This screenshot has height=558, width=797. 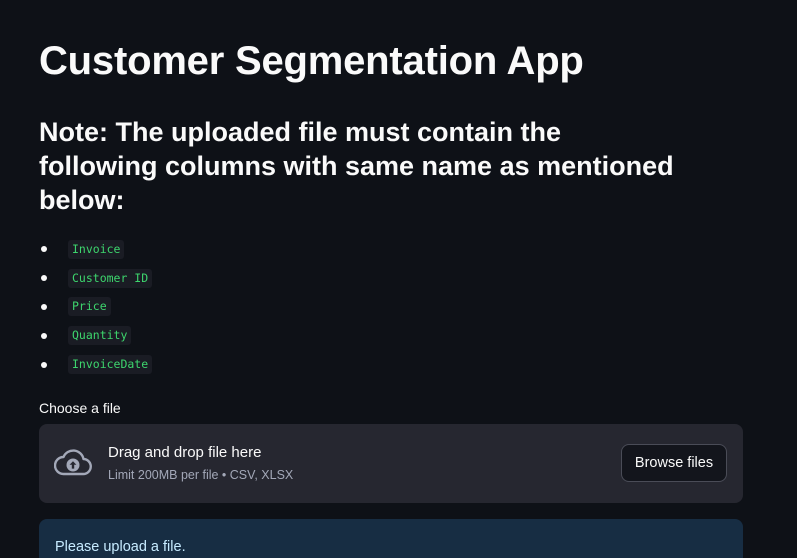 I want to click on info-message: Please upload a file., so click(x=120, y=546).